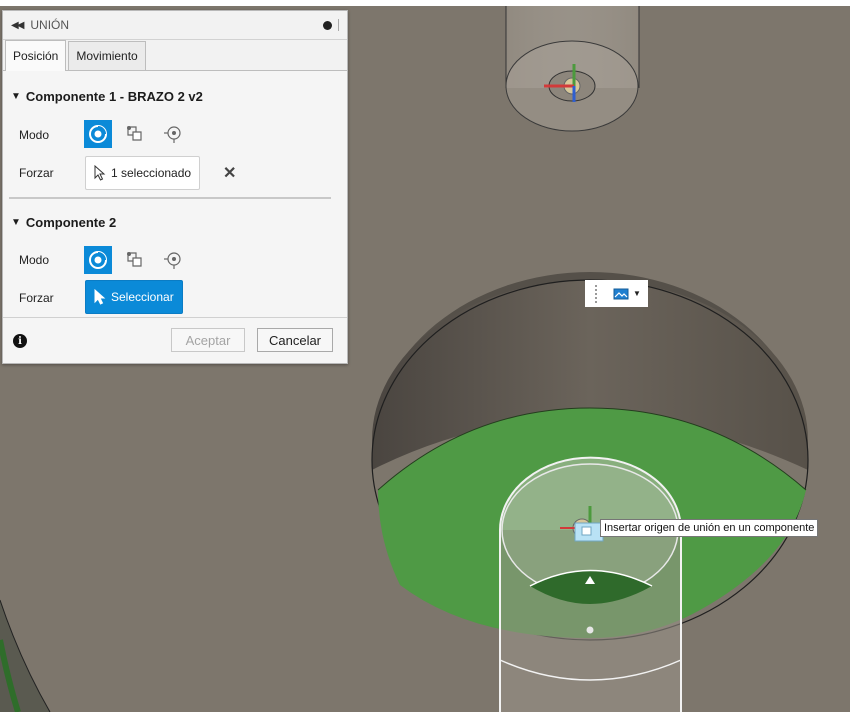 Image resolution: width=850 pixels, height=712 pixels. What do you see at coordinates (175, 55) in the screenshot?
I see `dialog-tabs: Posición Movimiento` at bounding box center [175, 55].